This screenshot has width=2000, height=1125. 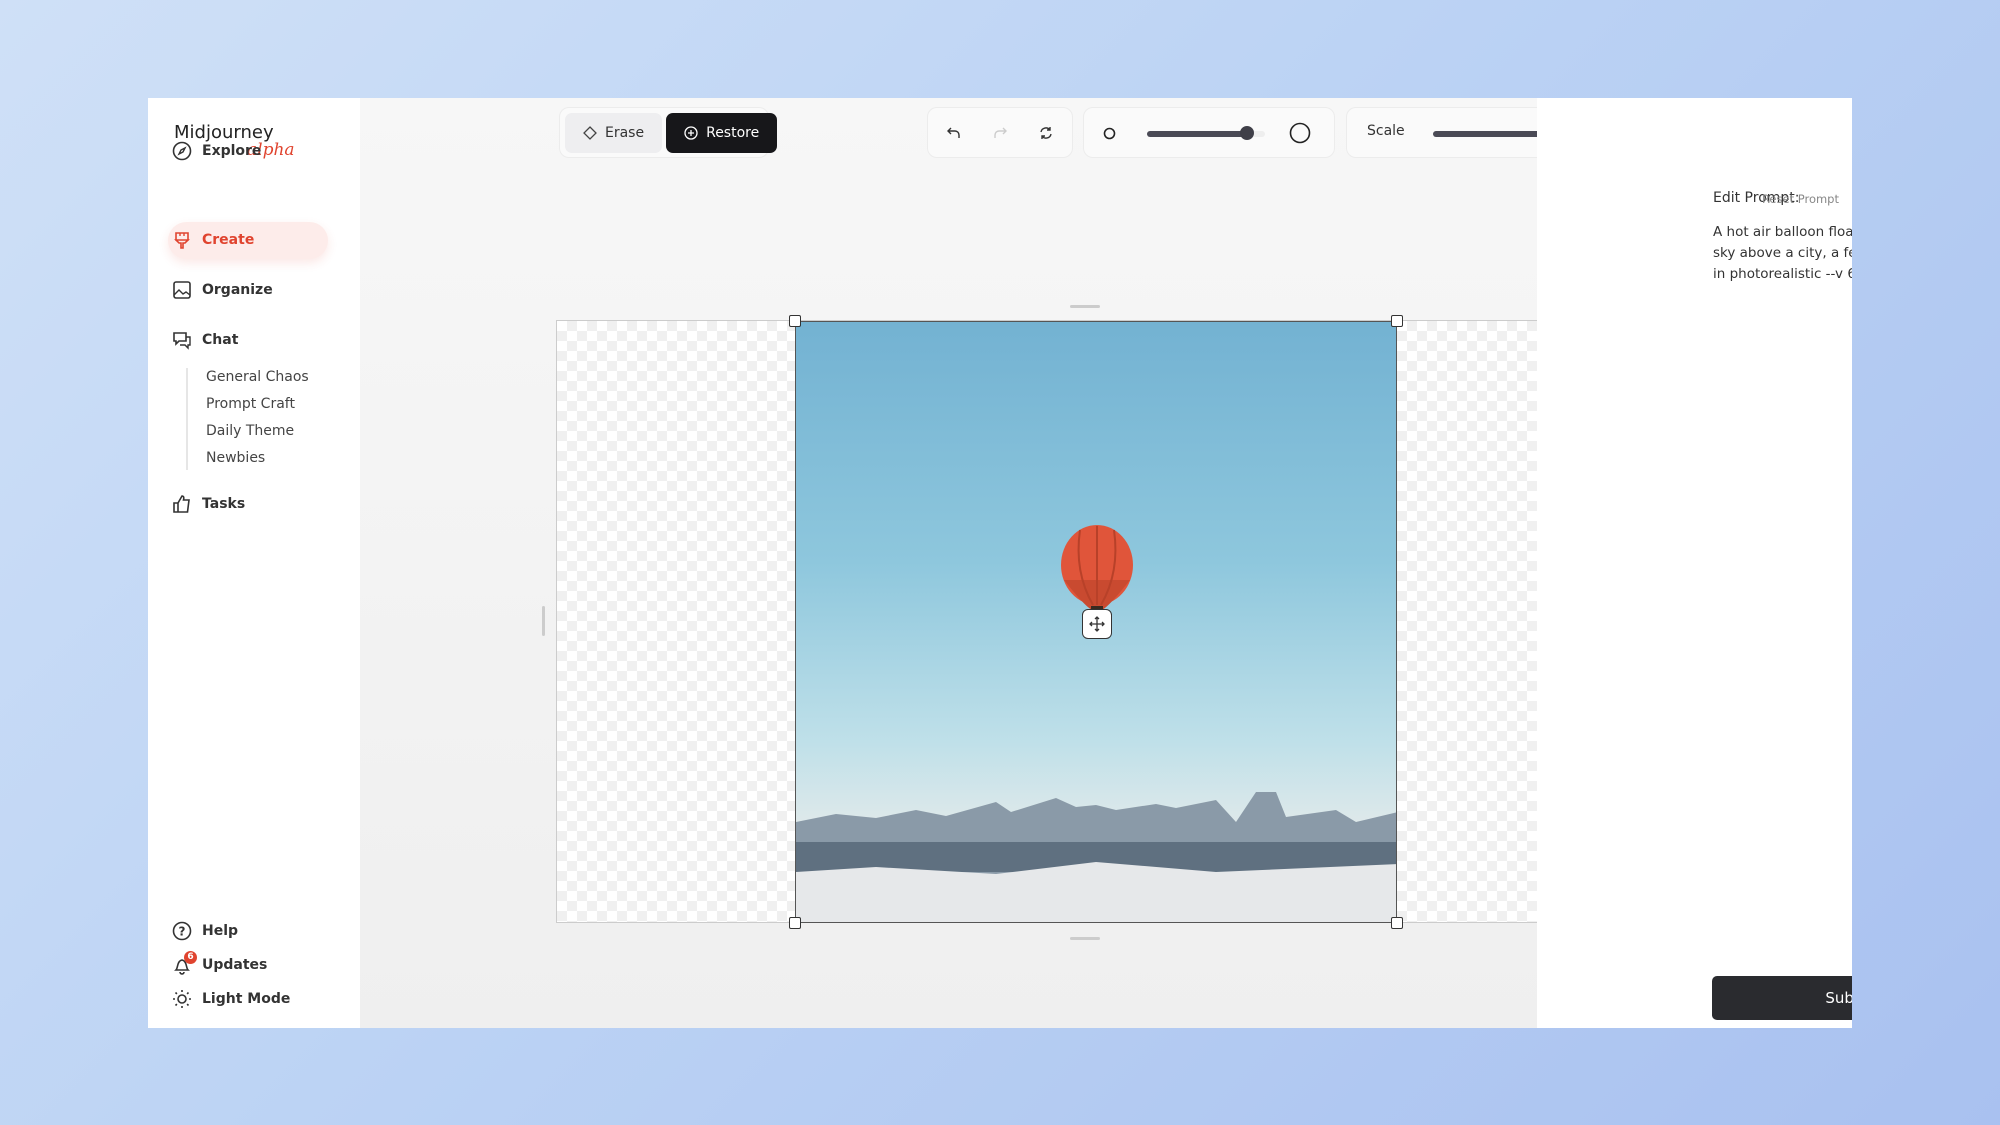 What do you see at coordinates (257, 377) in the screenshot?
I see `chat-room-general-chaos: General Chaos` at bounding box center [257, 377].